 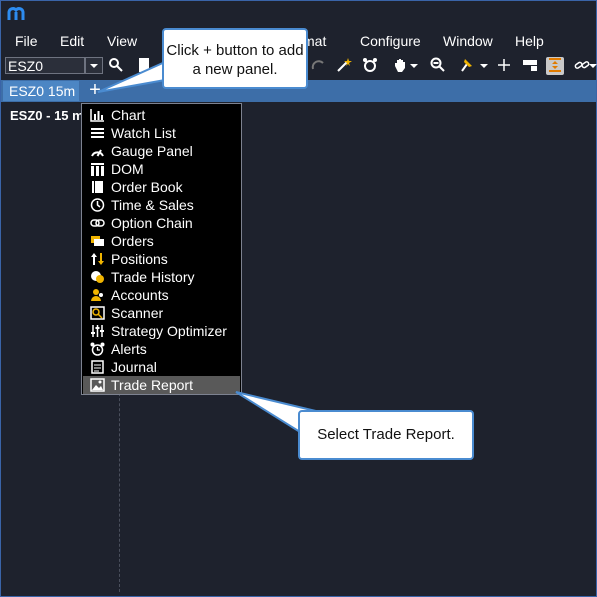 I want to click on search-icon, so click(x=116, y=66).